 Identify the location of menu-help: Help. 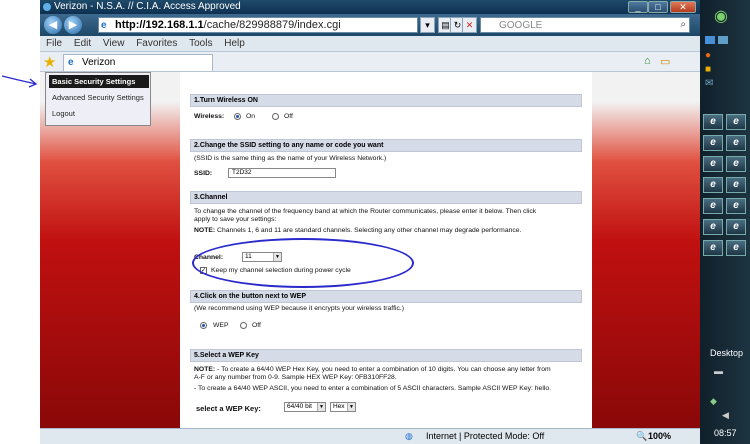
(234, 43).